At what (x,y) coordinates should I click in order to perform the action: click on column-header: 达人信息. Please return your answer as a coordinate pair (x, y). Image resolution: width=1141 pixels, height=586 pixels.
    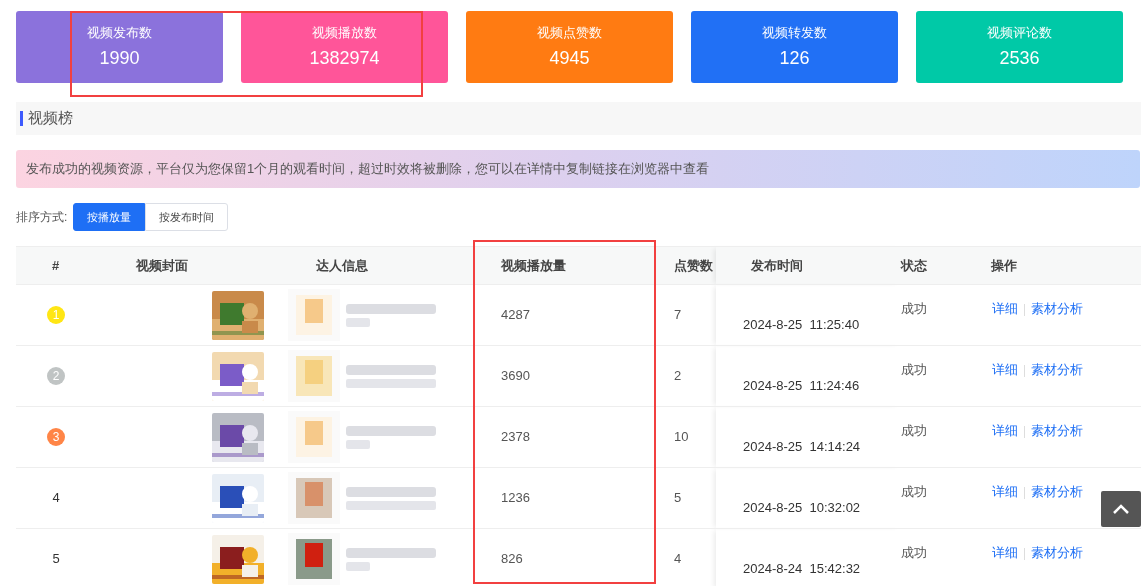
    Looking at the image, I should click on (342, 265).